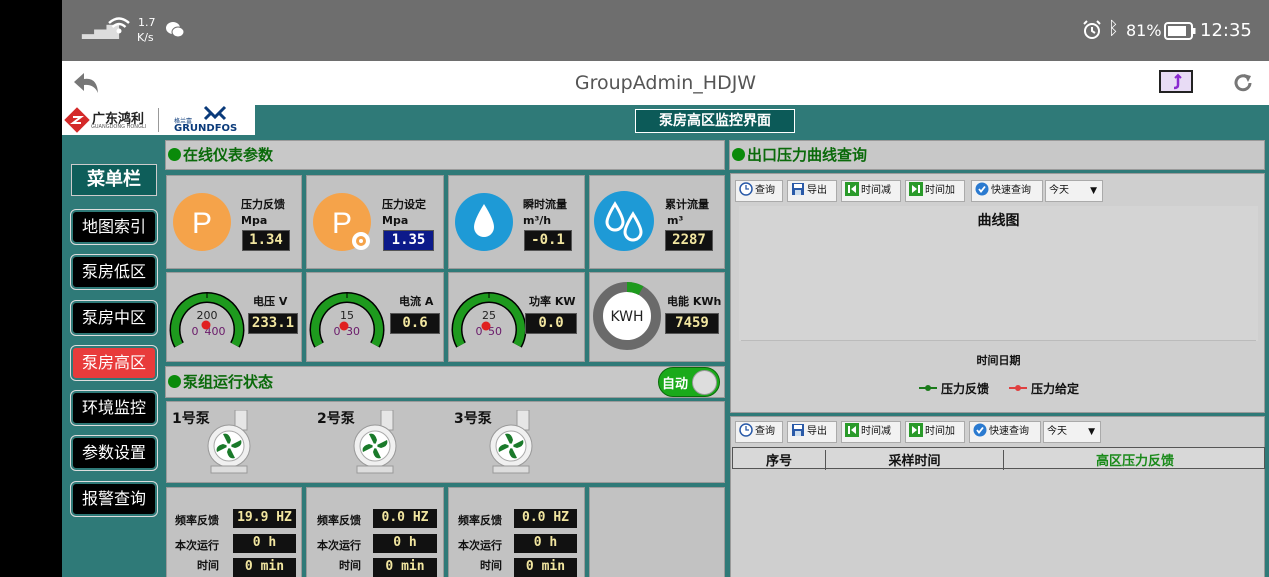 This screenshot has width=1269, height=577. I want to click on table-time-minus-button: 时间减, so click(871, 432).